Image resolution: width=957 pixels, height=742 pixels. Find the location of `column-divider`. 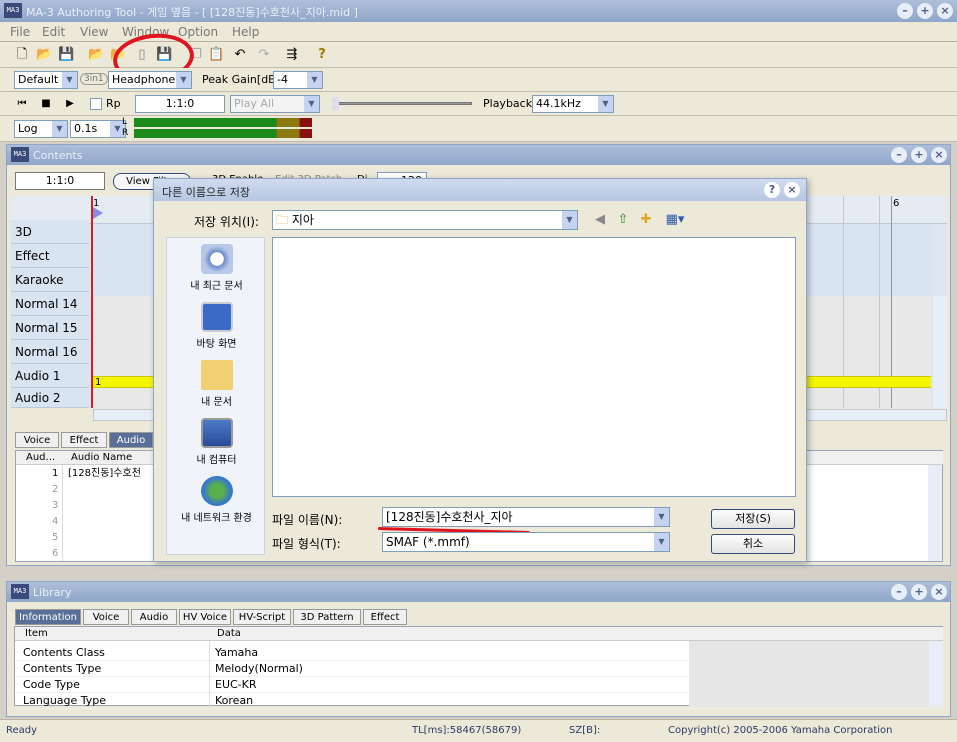

column-divider is located at coordinates (62, 513).